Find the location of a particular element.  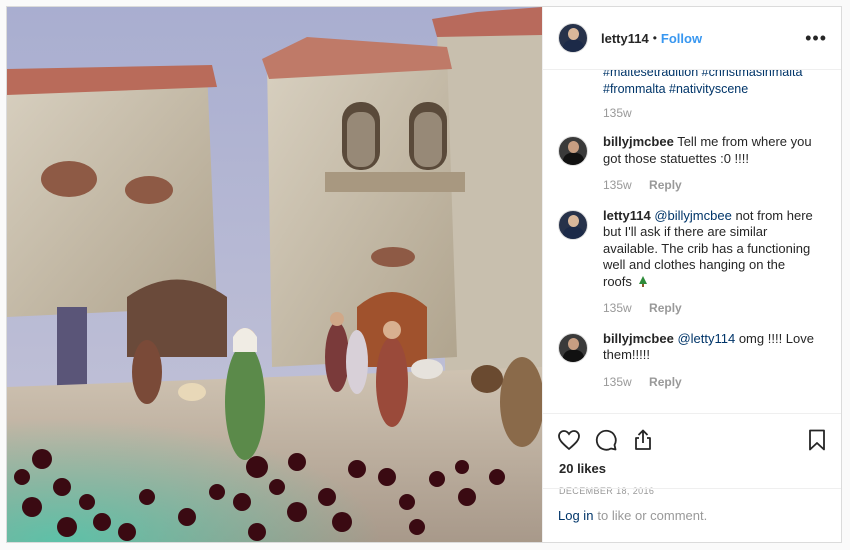

action-bar is located at coordinates (692, 439).